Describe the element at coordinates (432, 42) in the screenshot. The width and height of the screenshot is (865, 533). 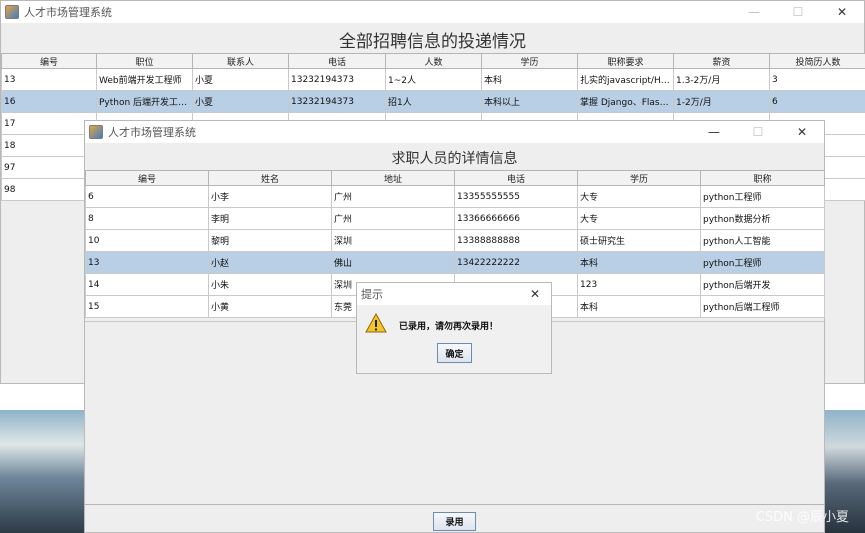
I see `main-heading: 全部招聘信息的投递情况` at that location.